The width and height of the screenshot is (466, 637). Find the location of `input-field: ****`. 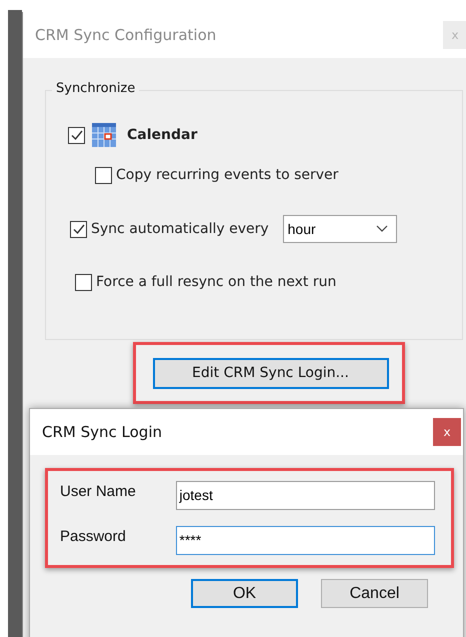

input-field: **** is located at coordinates (305, 540).